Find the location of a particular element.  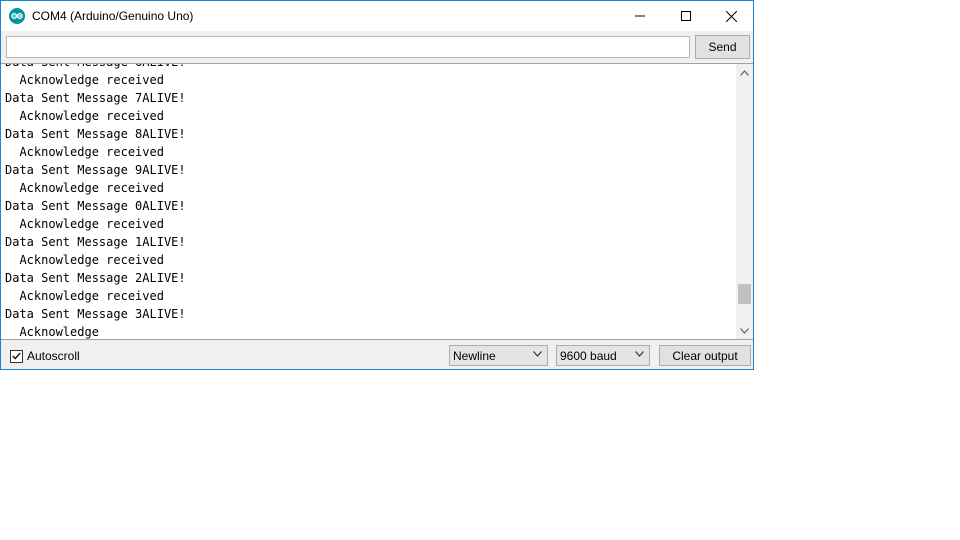

checkmark-icon is located at coordinates (16, 356).